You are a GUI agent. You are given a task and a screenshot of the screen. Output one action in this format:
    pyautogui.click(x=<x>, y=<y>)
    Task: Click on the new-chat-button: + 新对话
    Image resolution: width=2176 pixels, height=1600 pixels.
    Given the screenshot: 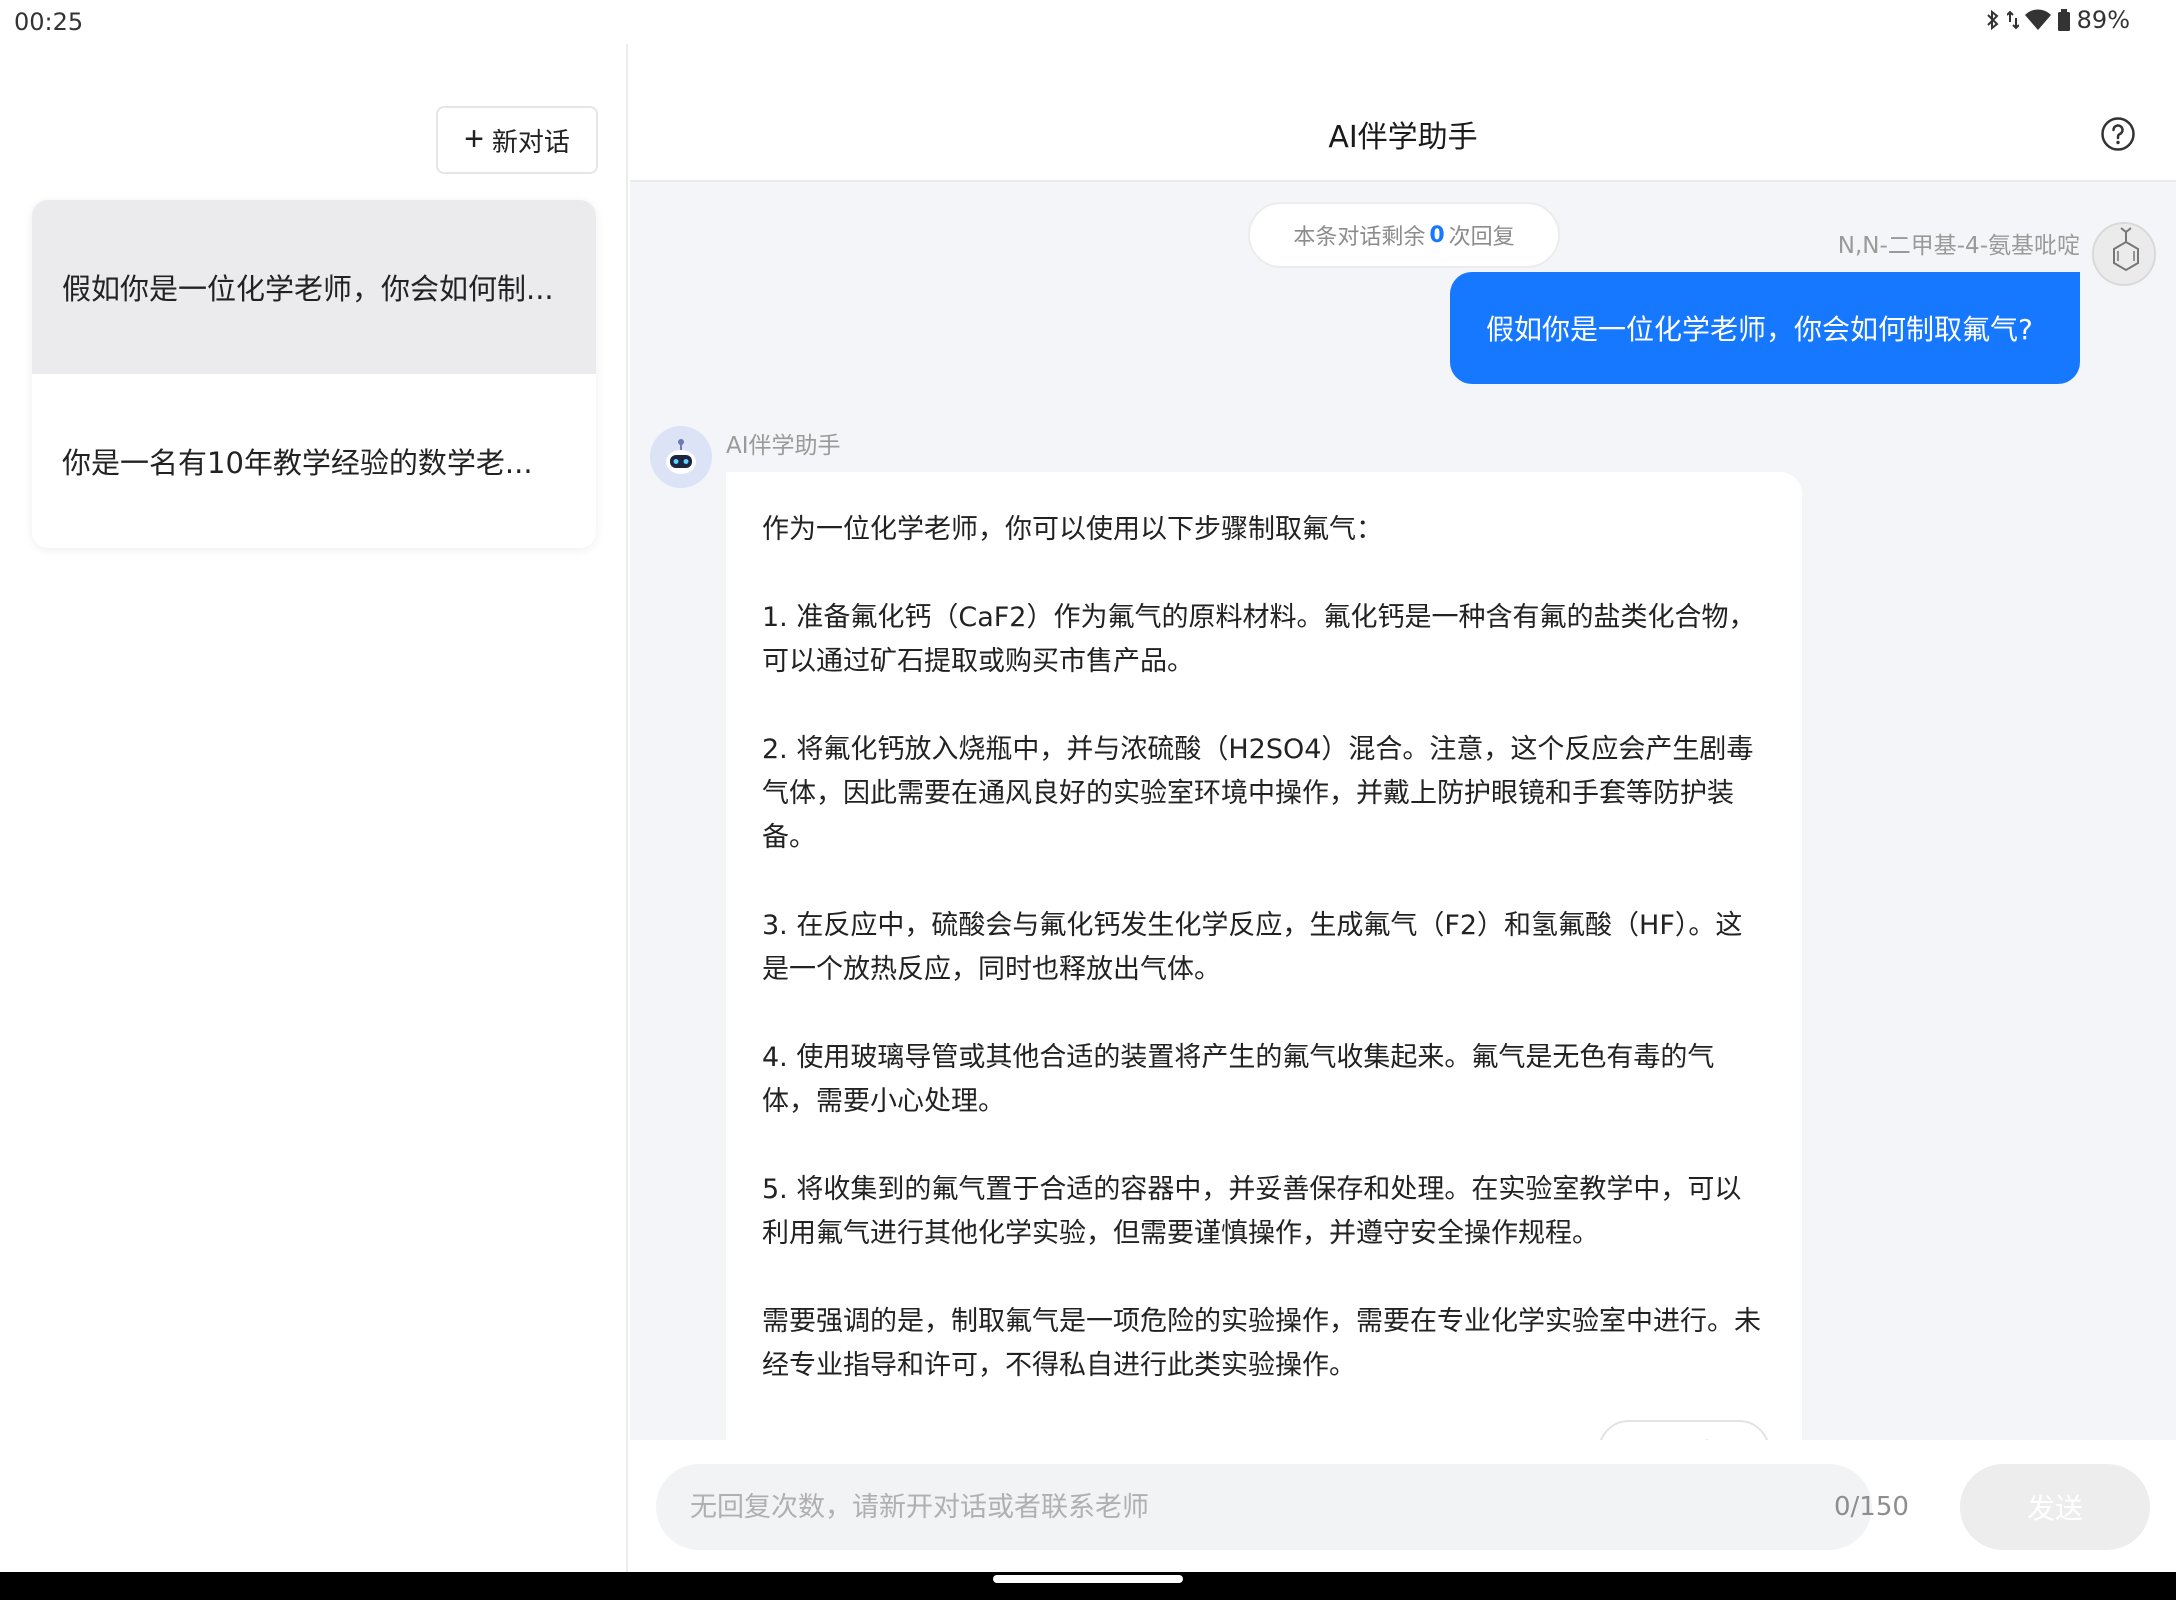 What is the action you would take?
    pyautogui.click(x=517, y=140)
    